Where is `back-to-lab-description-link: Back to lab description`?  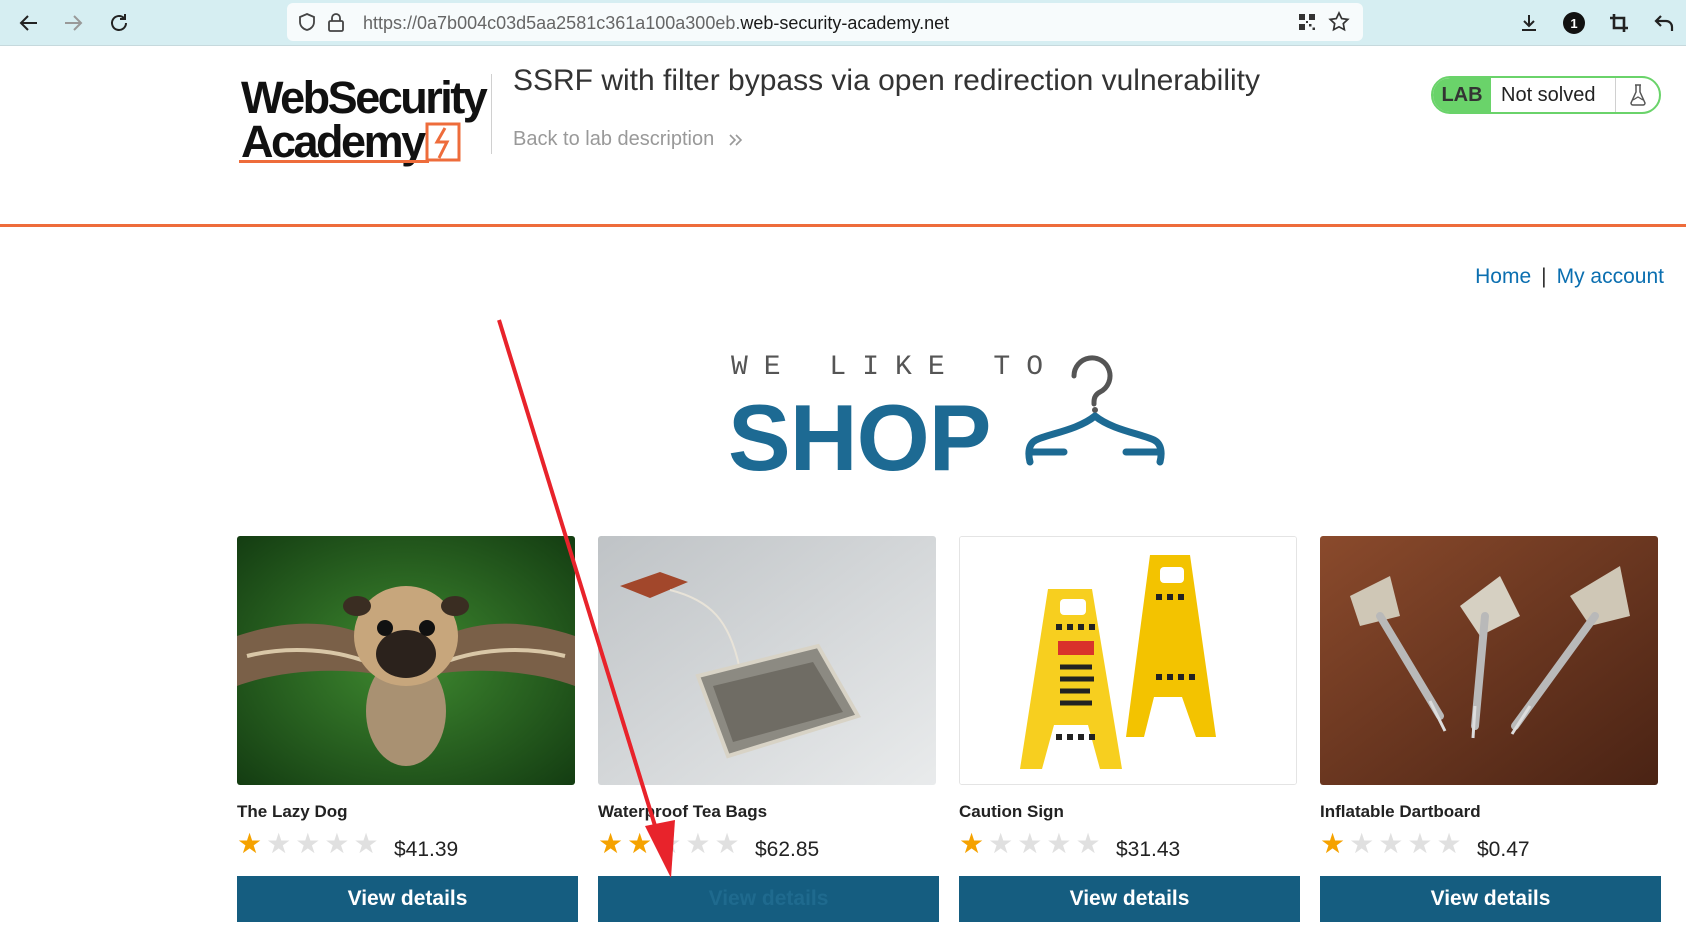
back-to-lab-description-link: Back to lab description is located at coordinates (628, 139).